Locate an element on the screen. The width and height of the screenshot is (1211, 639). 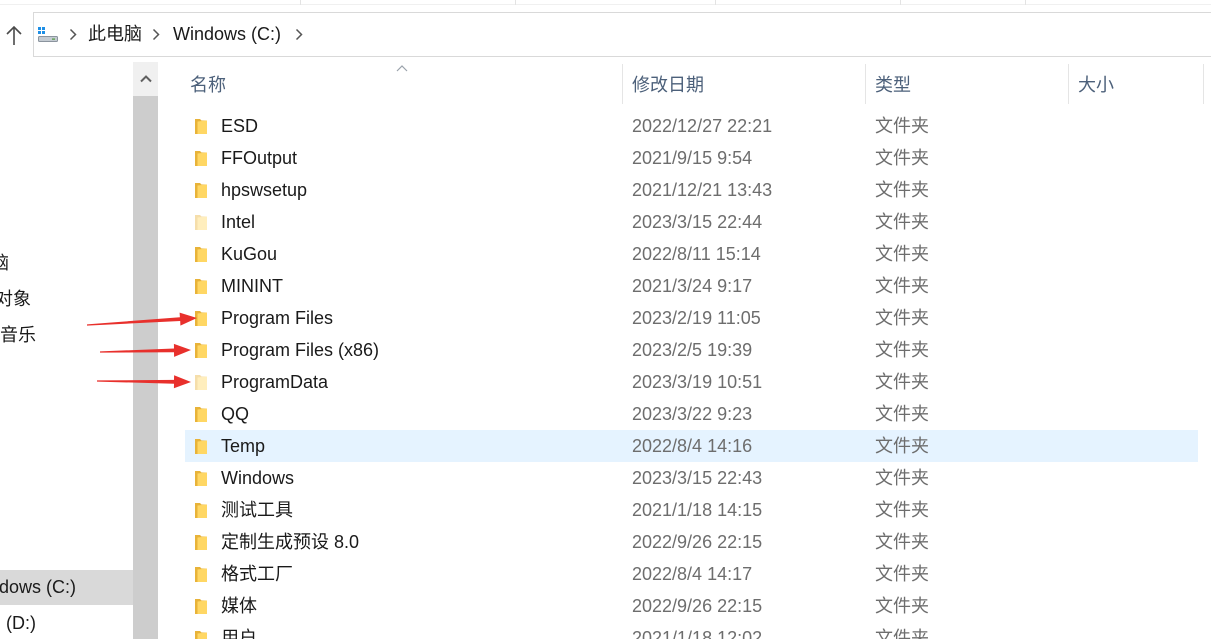
column-resize-handle is located at coordinates (1203, 84).